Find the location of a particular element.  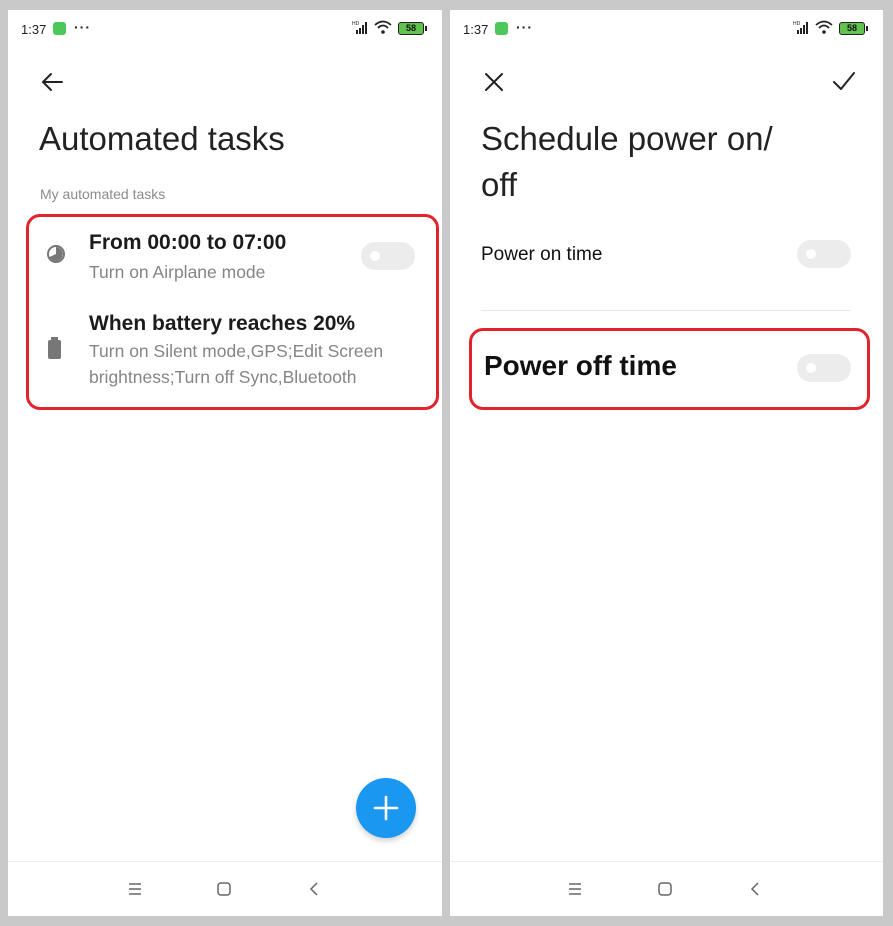

task-toggle is located at coordinates (388, 256).